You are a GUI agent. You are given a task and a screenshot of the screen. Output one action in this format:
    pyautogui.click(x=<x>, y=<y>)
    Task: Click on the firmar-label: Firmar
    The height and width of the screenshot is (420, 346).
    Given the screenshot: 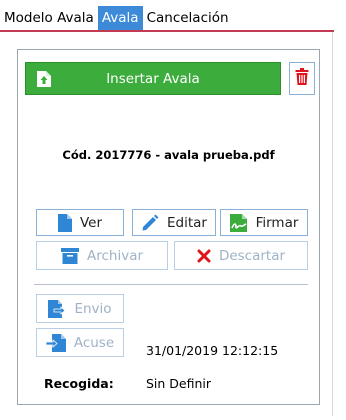 What is the action you would take?
    pyautogui.click(x=277, y=222)
    